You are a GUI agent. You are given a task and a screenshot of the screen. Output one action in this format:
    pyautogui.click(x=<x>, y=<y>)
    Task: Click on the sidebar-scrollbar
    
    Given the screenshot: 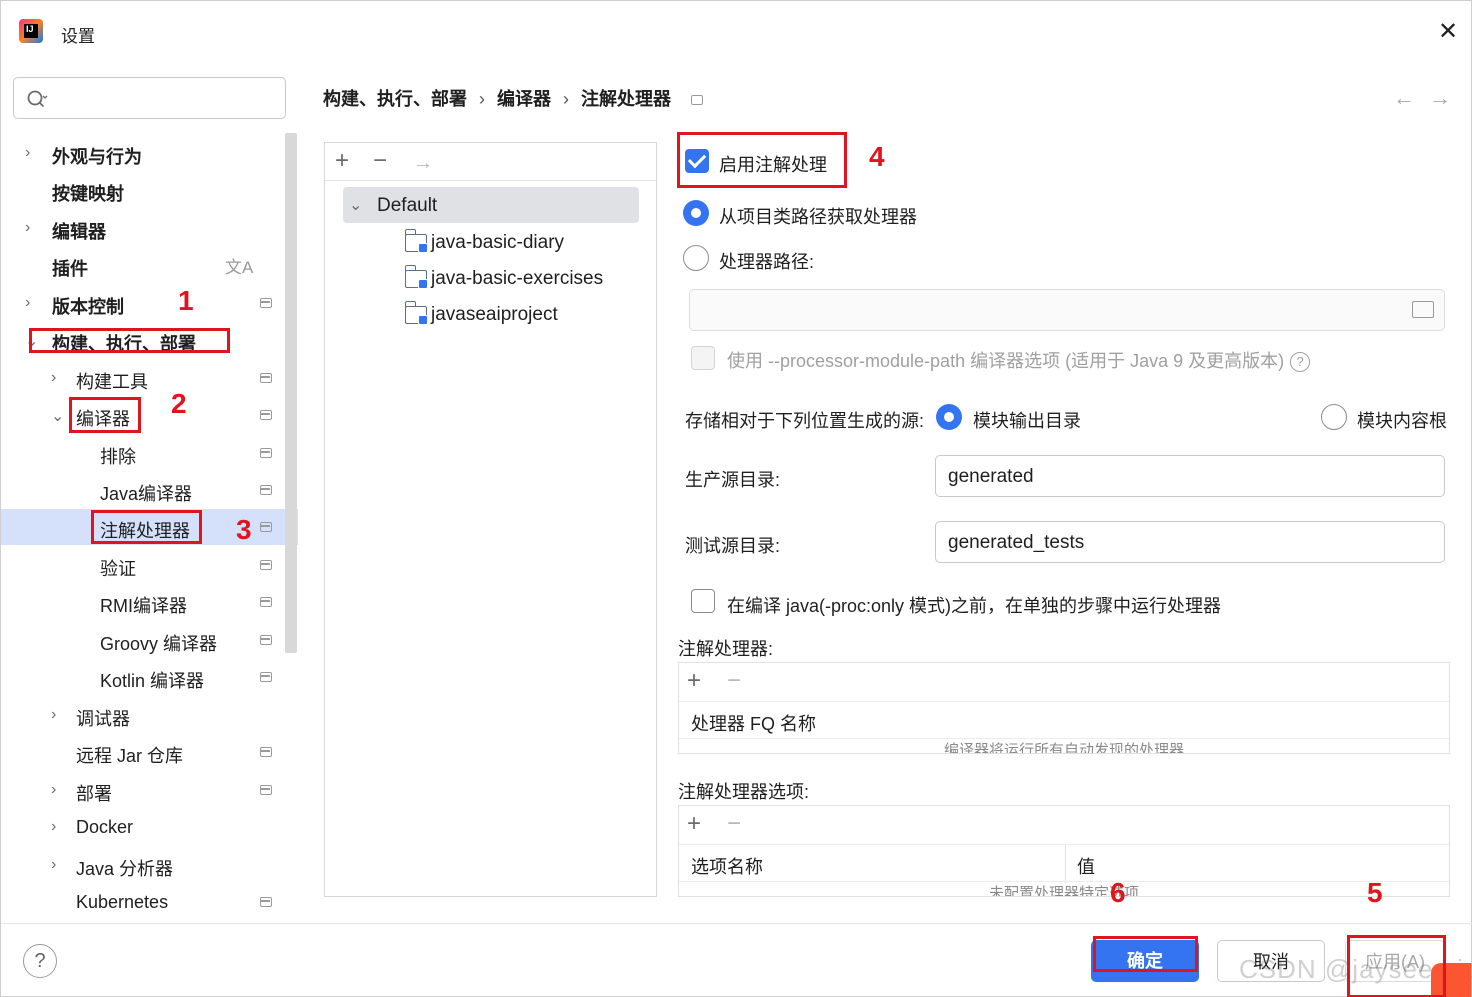 What is the action you would take?
    pyautogui.click(x=291, y=393)
    